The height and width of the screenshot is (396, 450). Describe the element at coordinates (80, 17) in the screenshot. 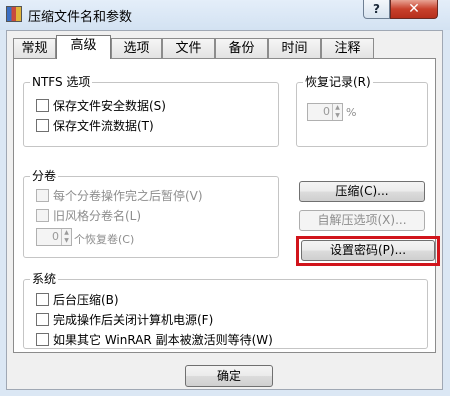

I see `window-title: 压缩文件名和参数` at that location.